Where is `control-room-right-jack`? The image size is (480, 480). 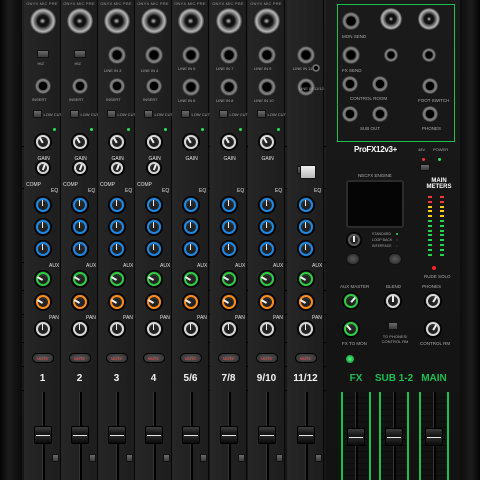
control-room-right-jack is located at coordinates (380, 84).